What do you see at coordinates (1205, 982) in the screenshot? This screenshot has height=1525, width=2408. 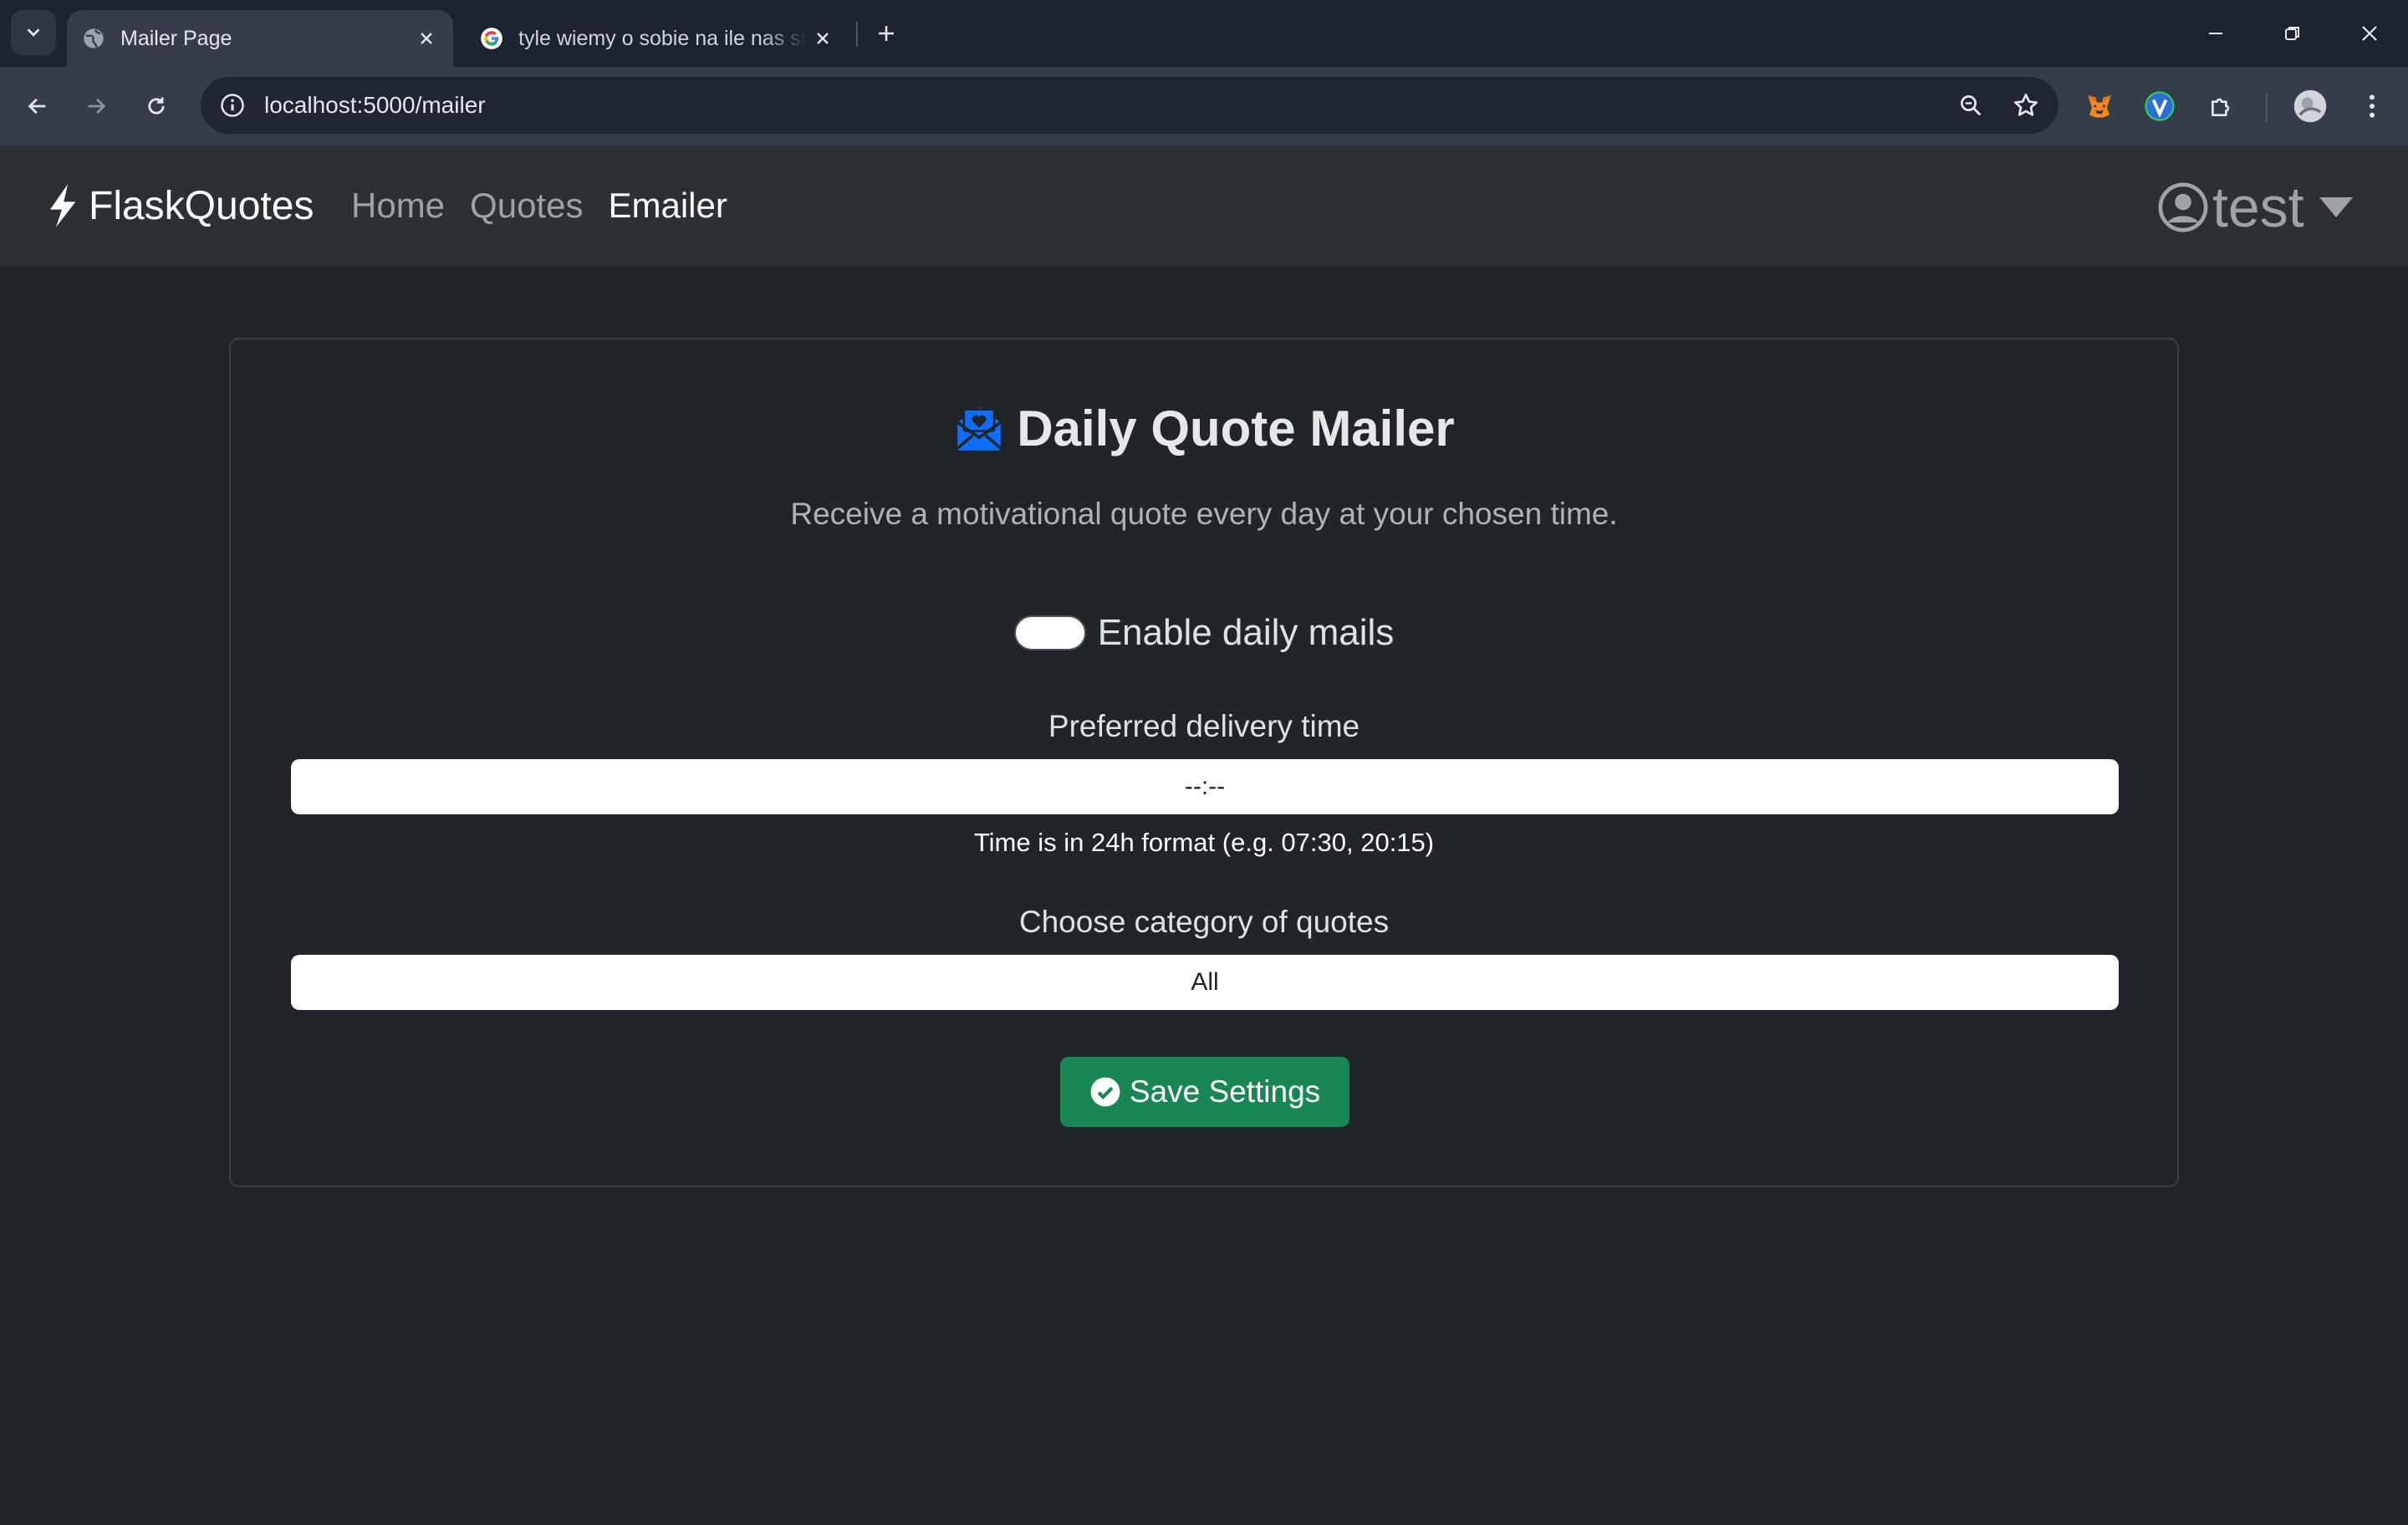 I see `category-select: All` at bounding box center [1205, 982].